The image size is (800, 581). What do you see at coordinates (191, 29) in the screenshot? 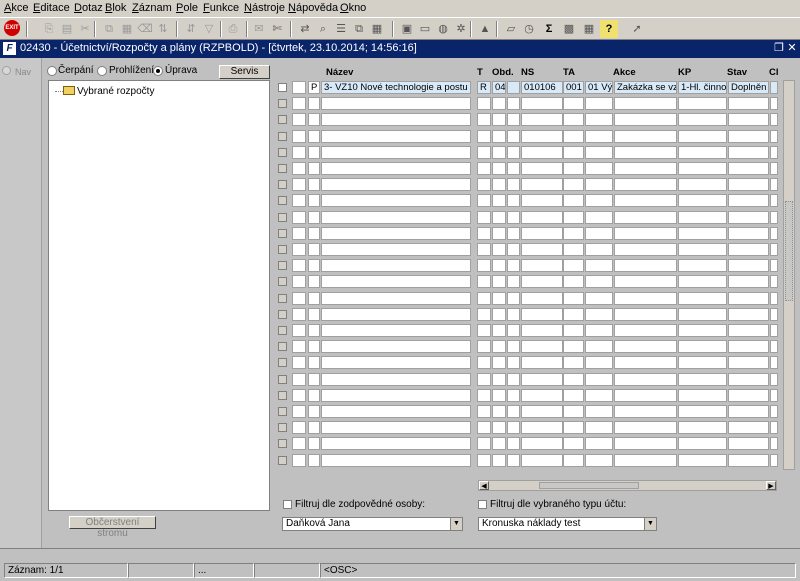
I see `sort-desc-icon: ⇵` at bounding box center [191, 29].